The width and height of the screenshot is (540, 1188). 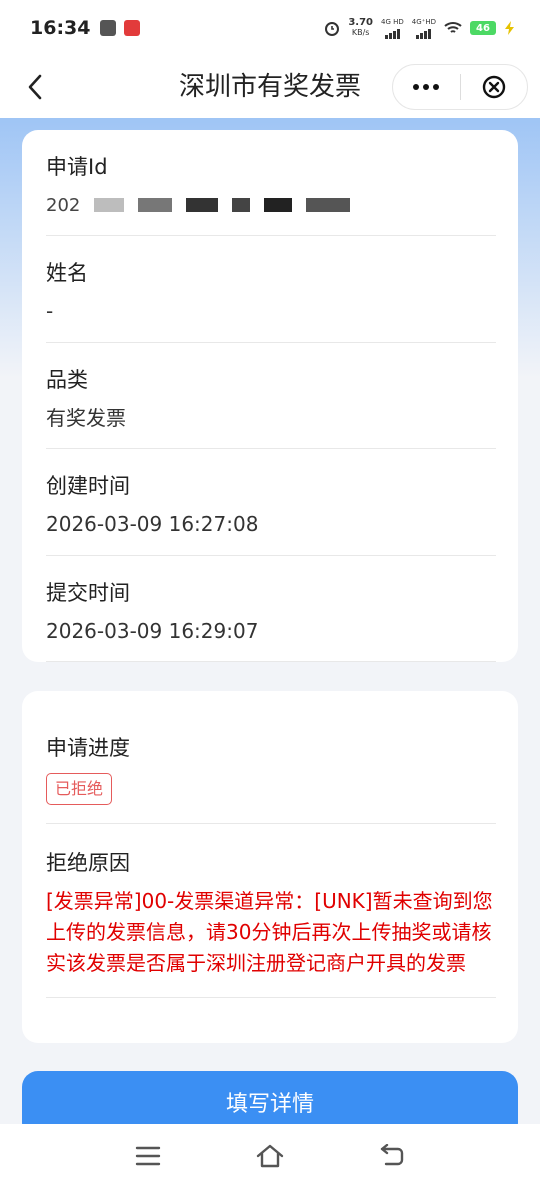 What do you see at coordinates (67, 379) in the screenshot?
I see `field-label: 品类` at bounding box center [67, 379].